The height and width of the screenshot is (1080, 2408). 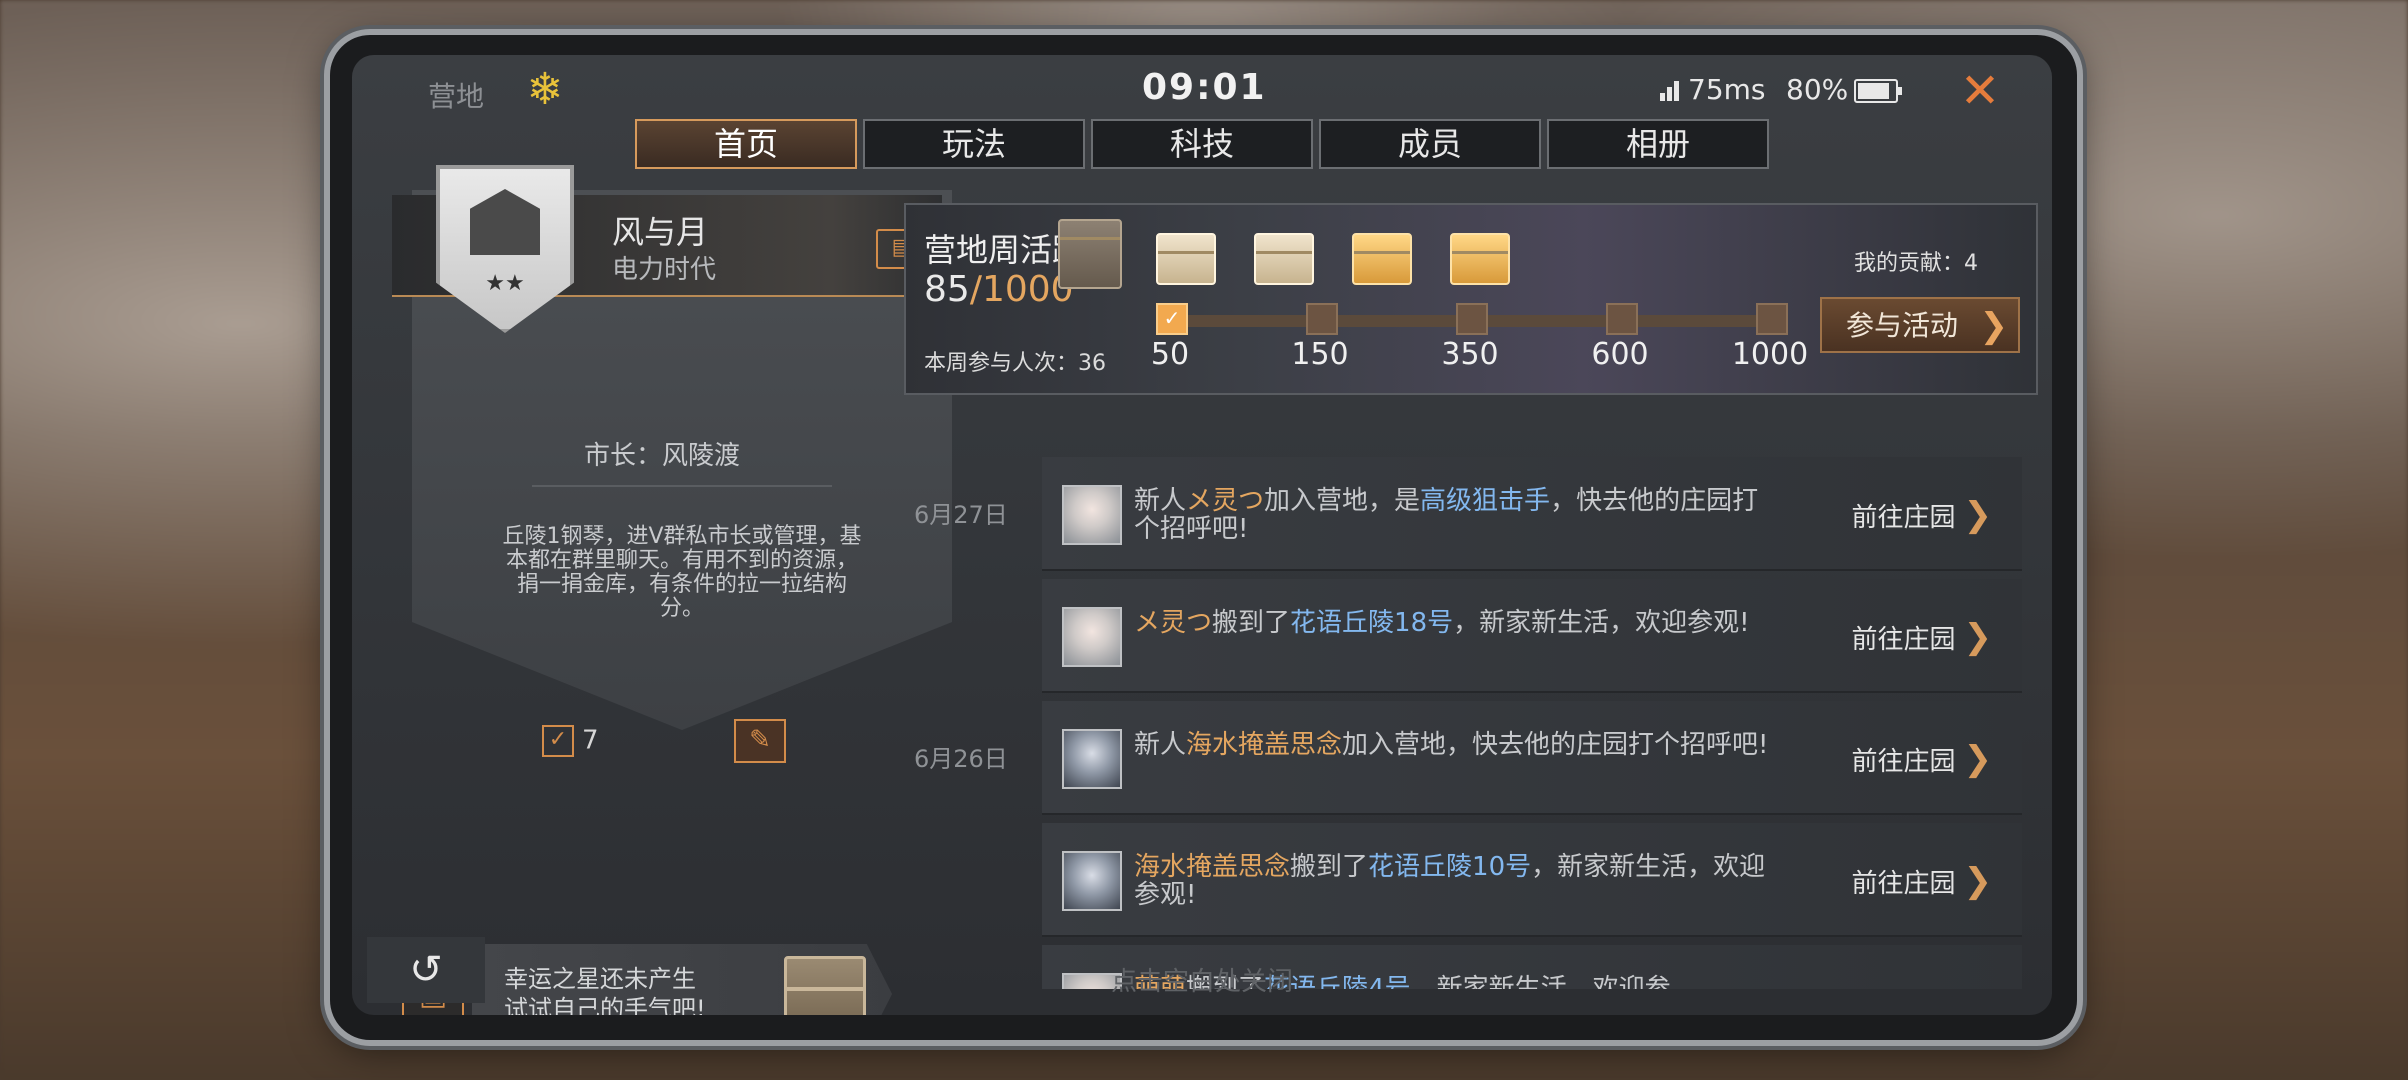 What do you see at coordinates (590, 740) in the screenshot?
I see `likes-value: 7` at bounding box center [590, 740].